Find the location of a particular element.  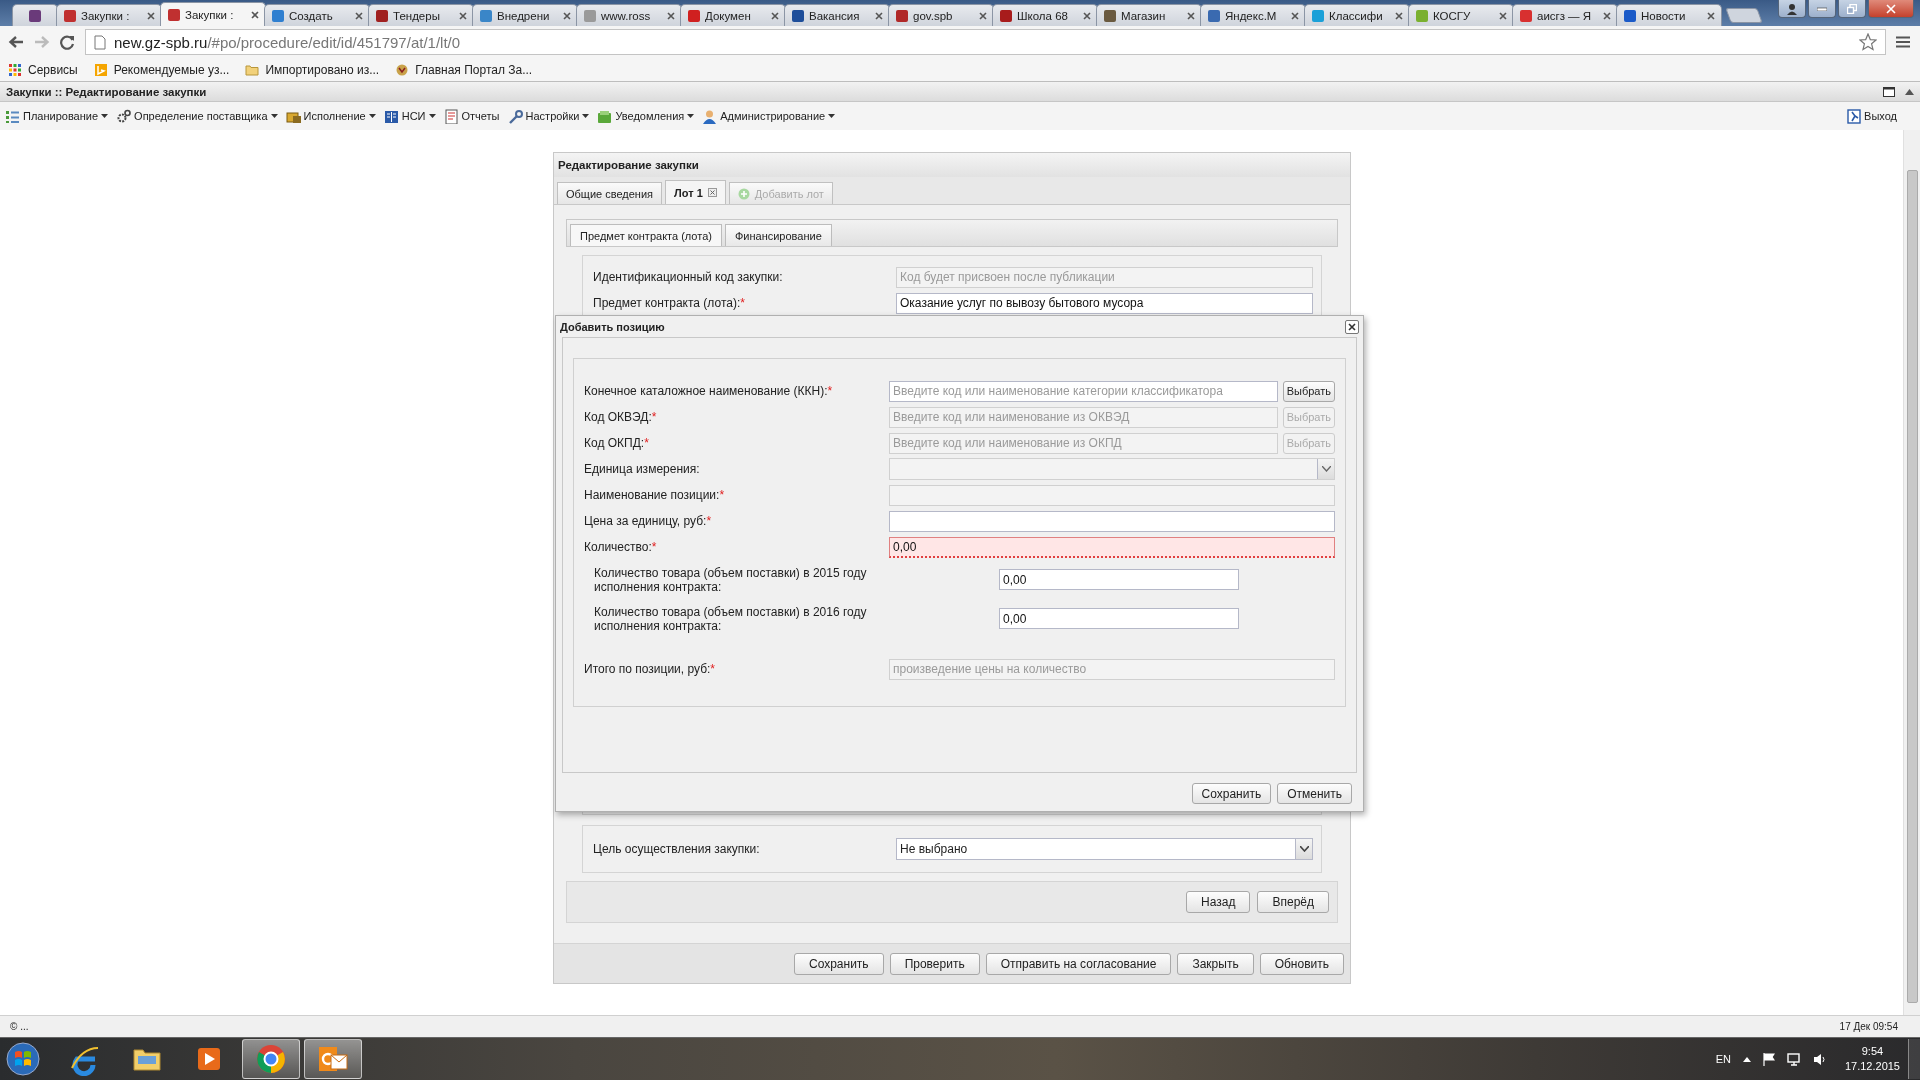

close-button is located at coordinates (1352, 326).